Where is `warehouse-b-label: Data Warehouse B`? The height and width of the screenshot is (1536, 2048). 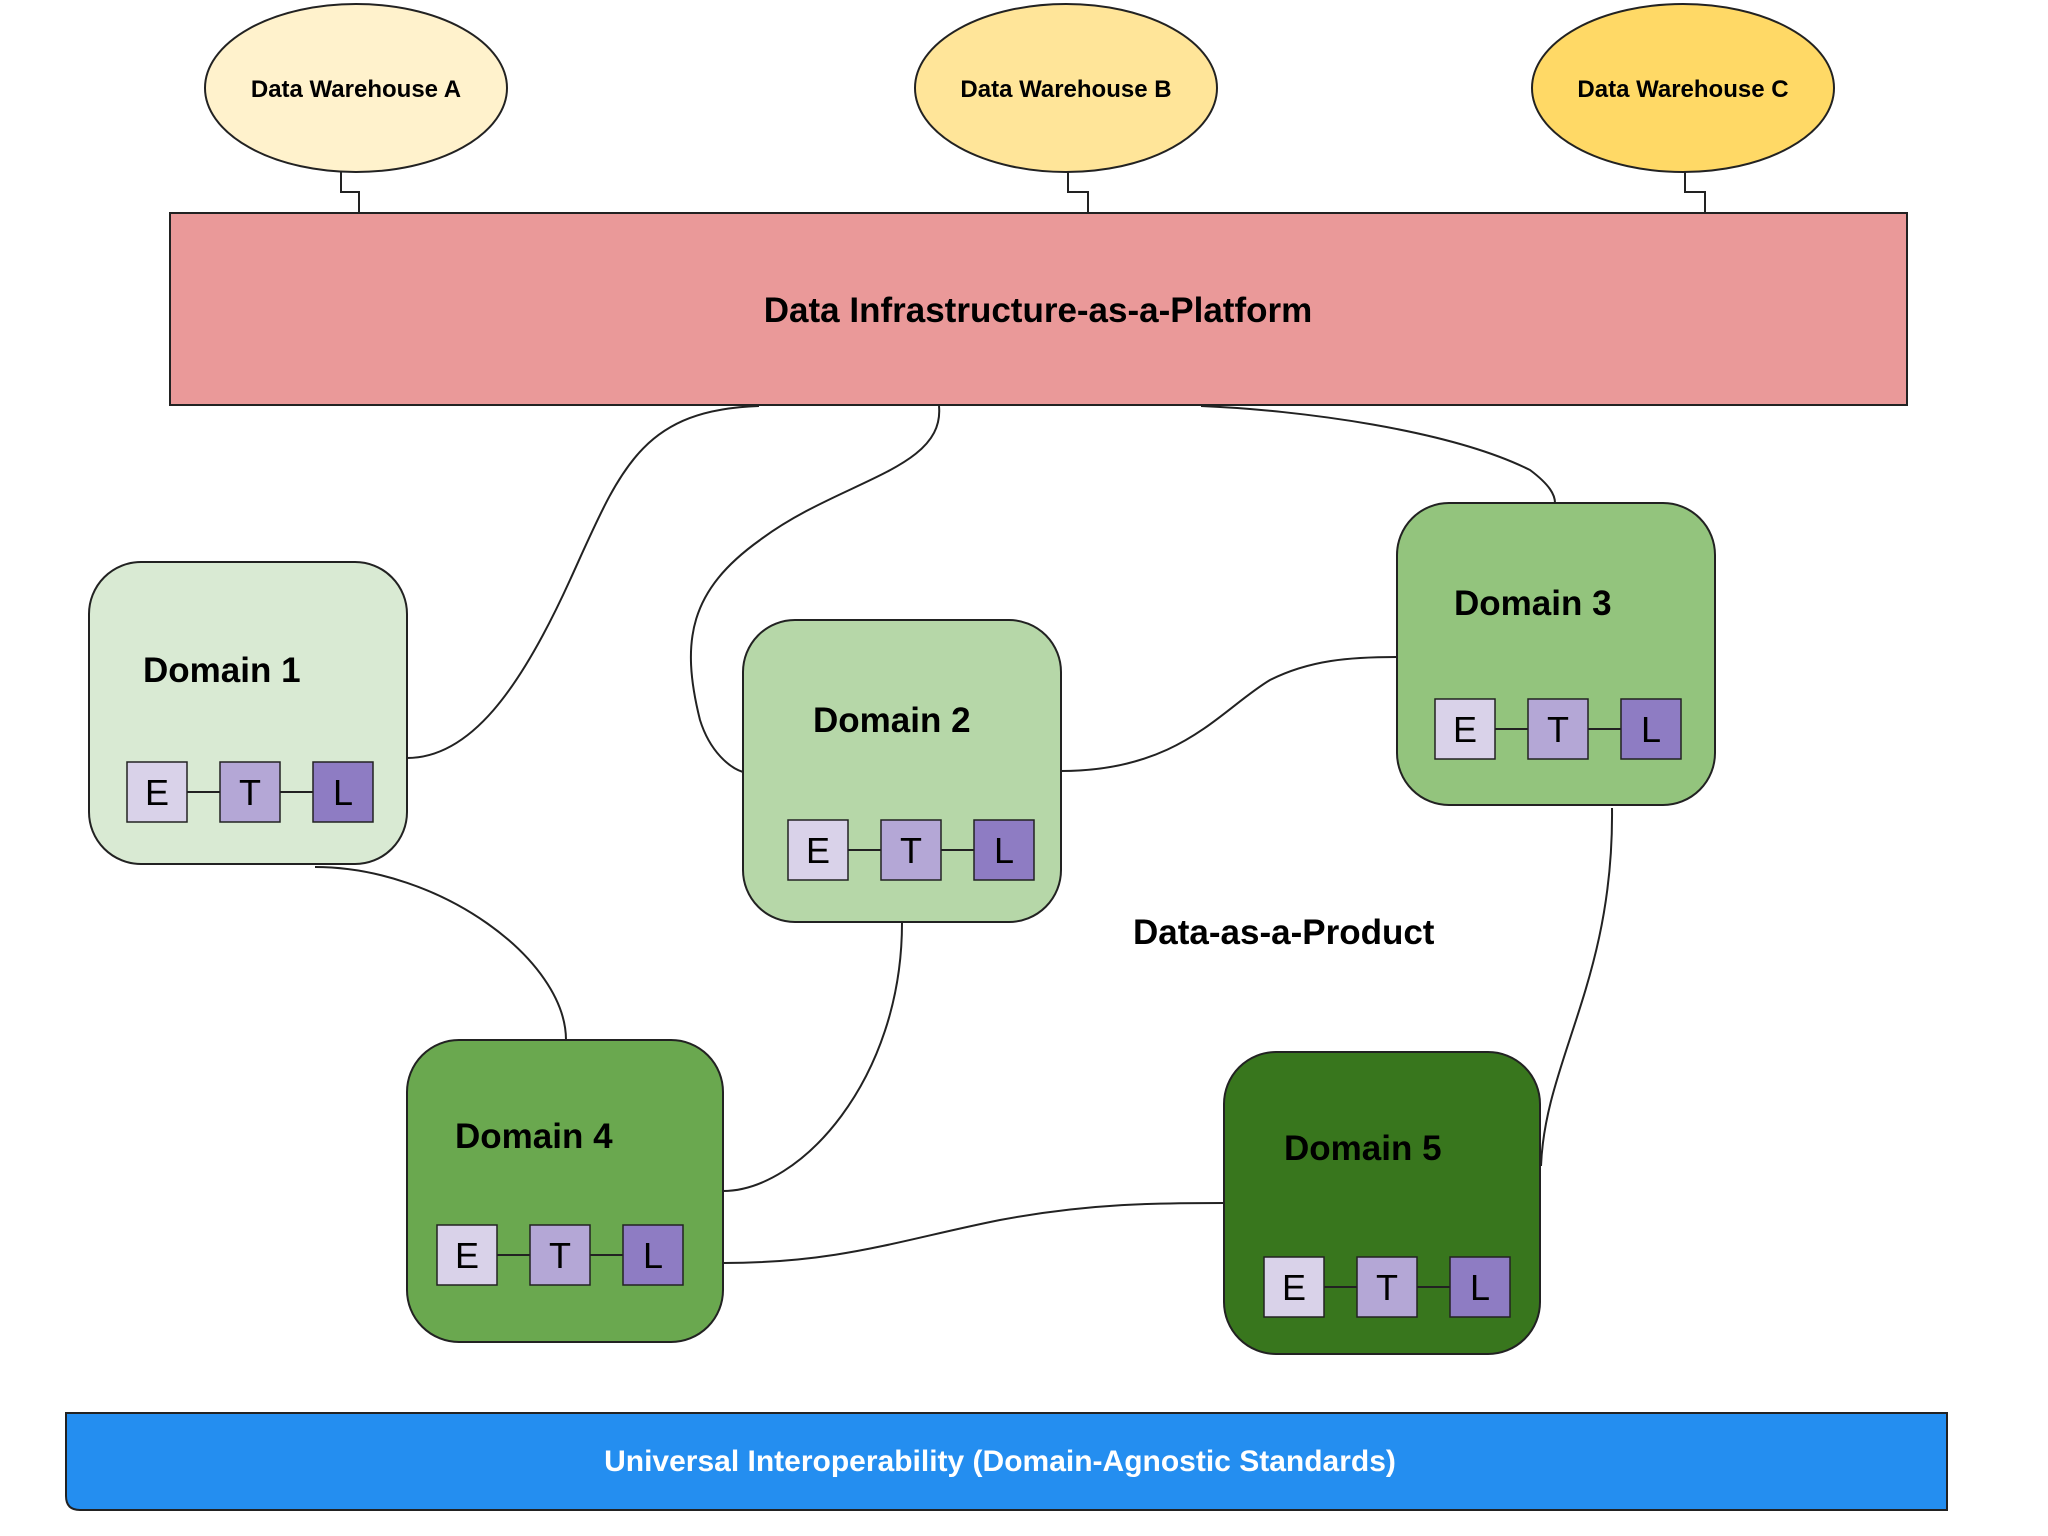 warehouse-b-label: Data Warehouse B is located at coordinates (1065, 89).